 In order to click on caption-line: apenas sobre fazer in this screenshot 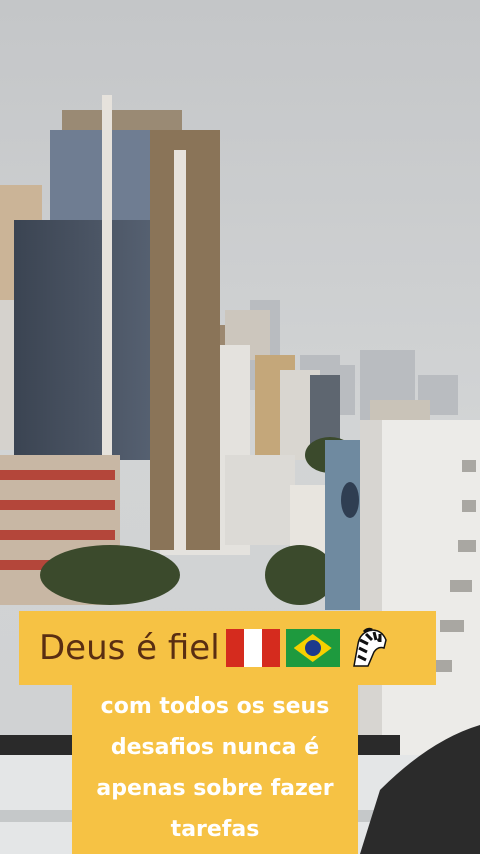, I will do `click(215, 788)`.